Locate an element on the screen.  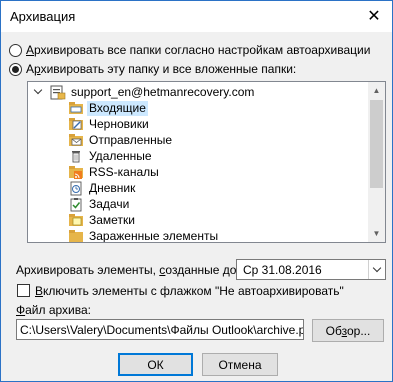
window-title: Архивация is located at coordinates (43, 16).